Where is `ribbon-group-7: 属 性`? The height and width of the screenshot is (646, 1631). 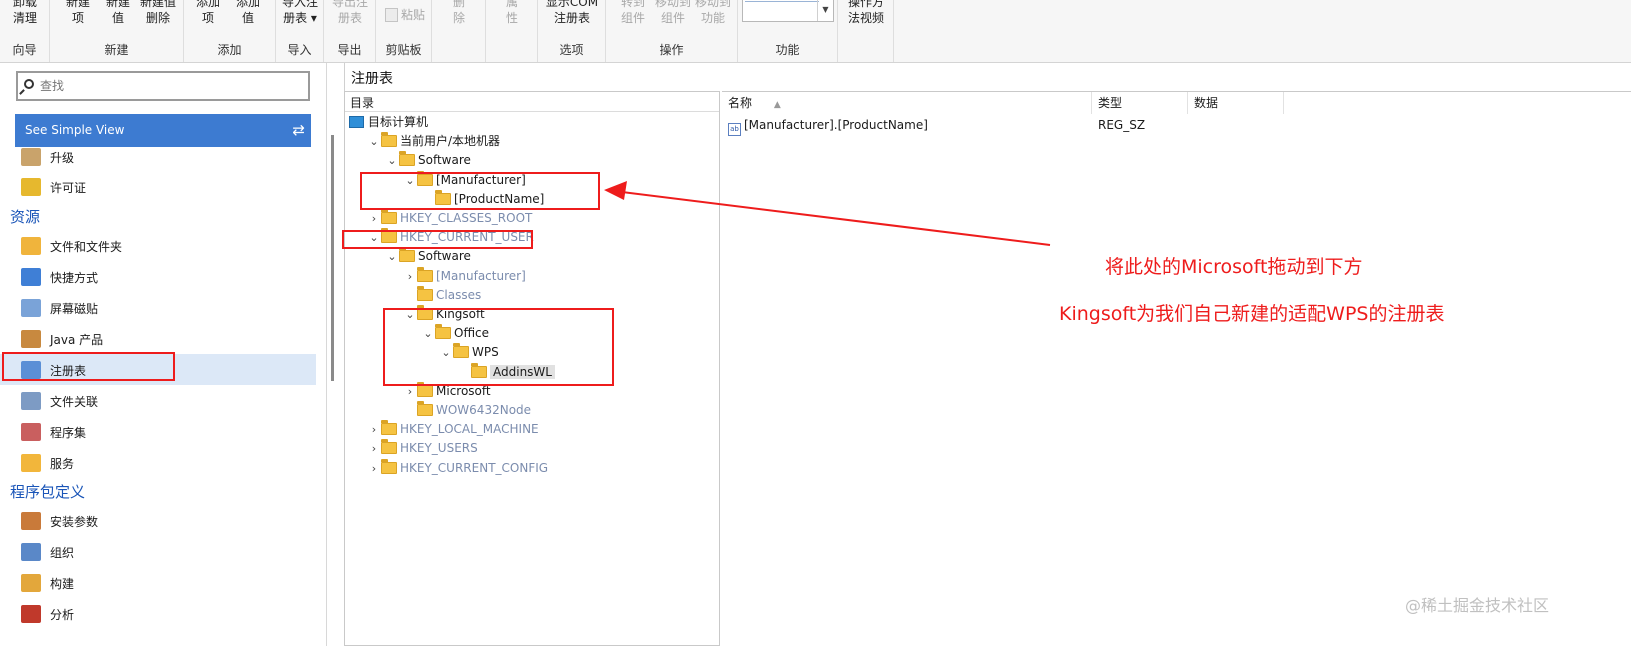
ribbon-group-7: 属 性 is located at coordinates (512, 31).